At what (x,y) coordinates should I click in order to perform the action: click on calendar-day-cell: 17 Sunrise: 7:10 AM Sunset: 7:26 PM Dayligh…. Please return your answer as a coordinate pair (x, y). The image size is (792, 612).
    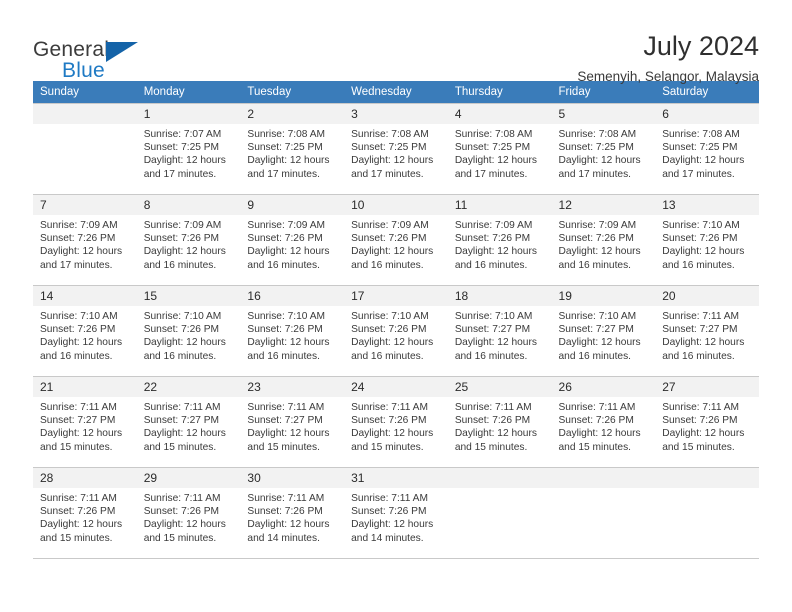
    Looking at the image, I should click on (396, 331).